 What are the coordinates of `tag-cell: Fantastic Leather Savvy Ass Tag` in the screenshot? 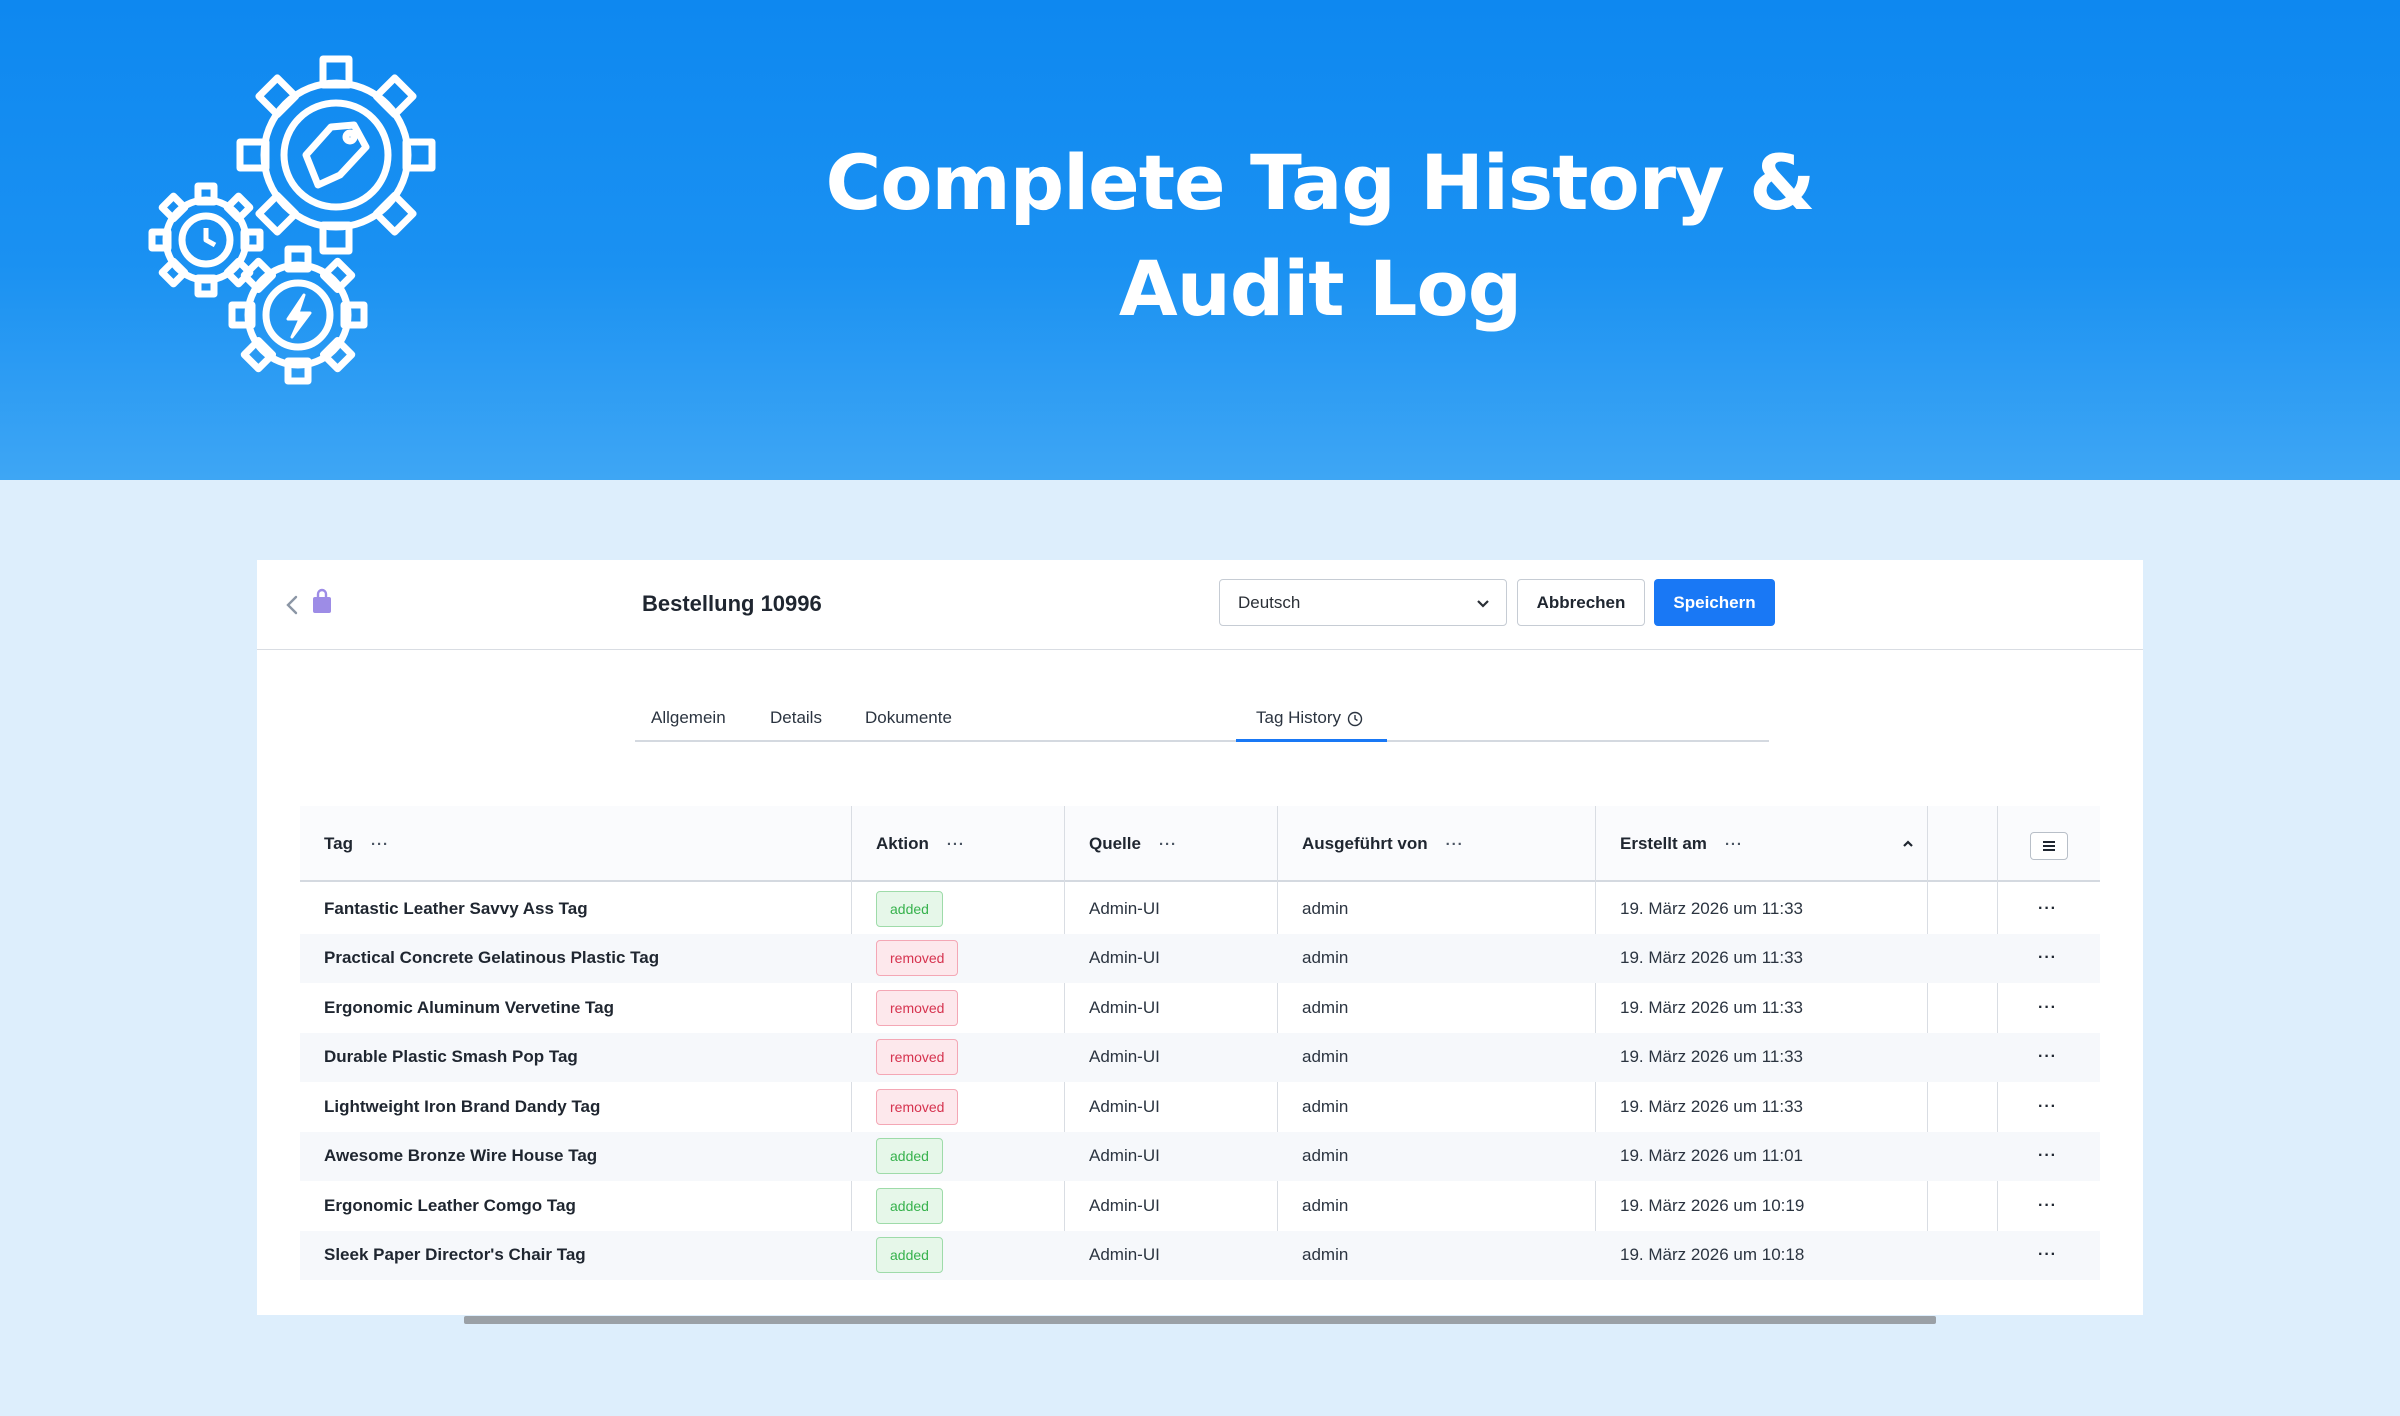 It's located at (456, 908).